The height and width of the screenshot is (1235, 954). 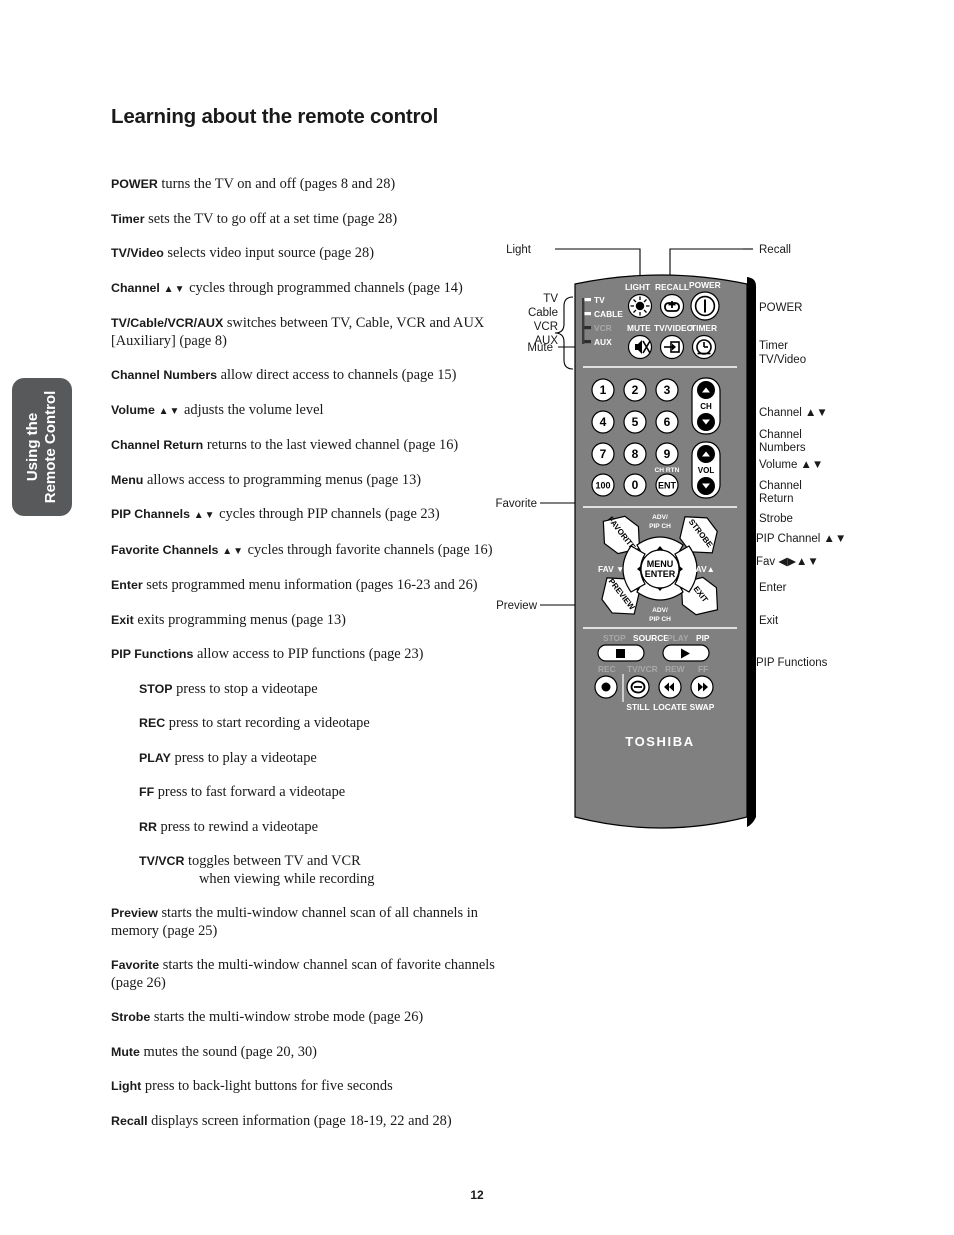 I want to click on description-text: press to stop a videotape, so click(x=245, y=688).